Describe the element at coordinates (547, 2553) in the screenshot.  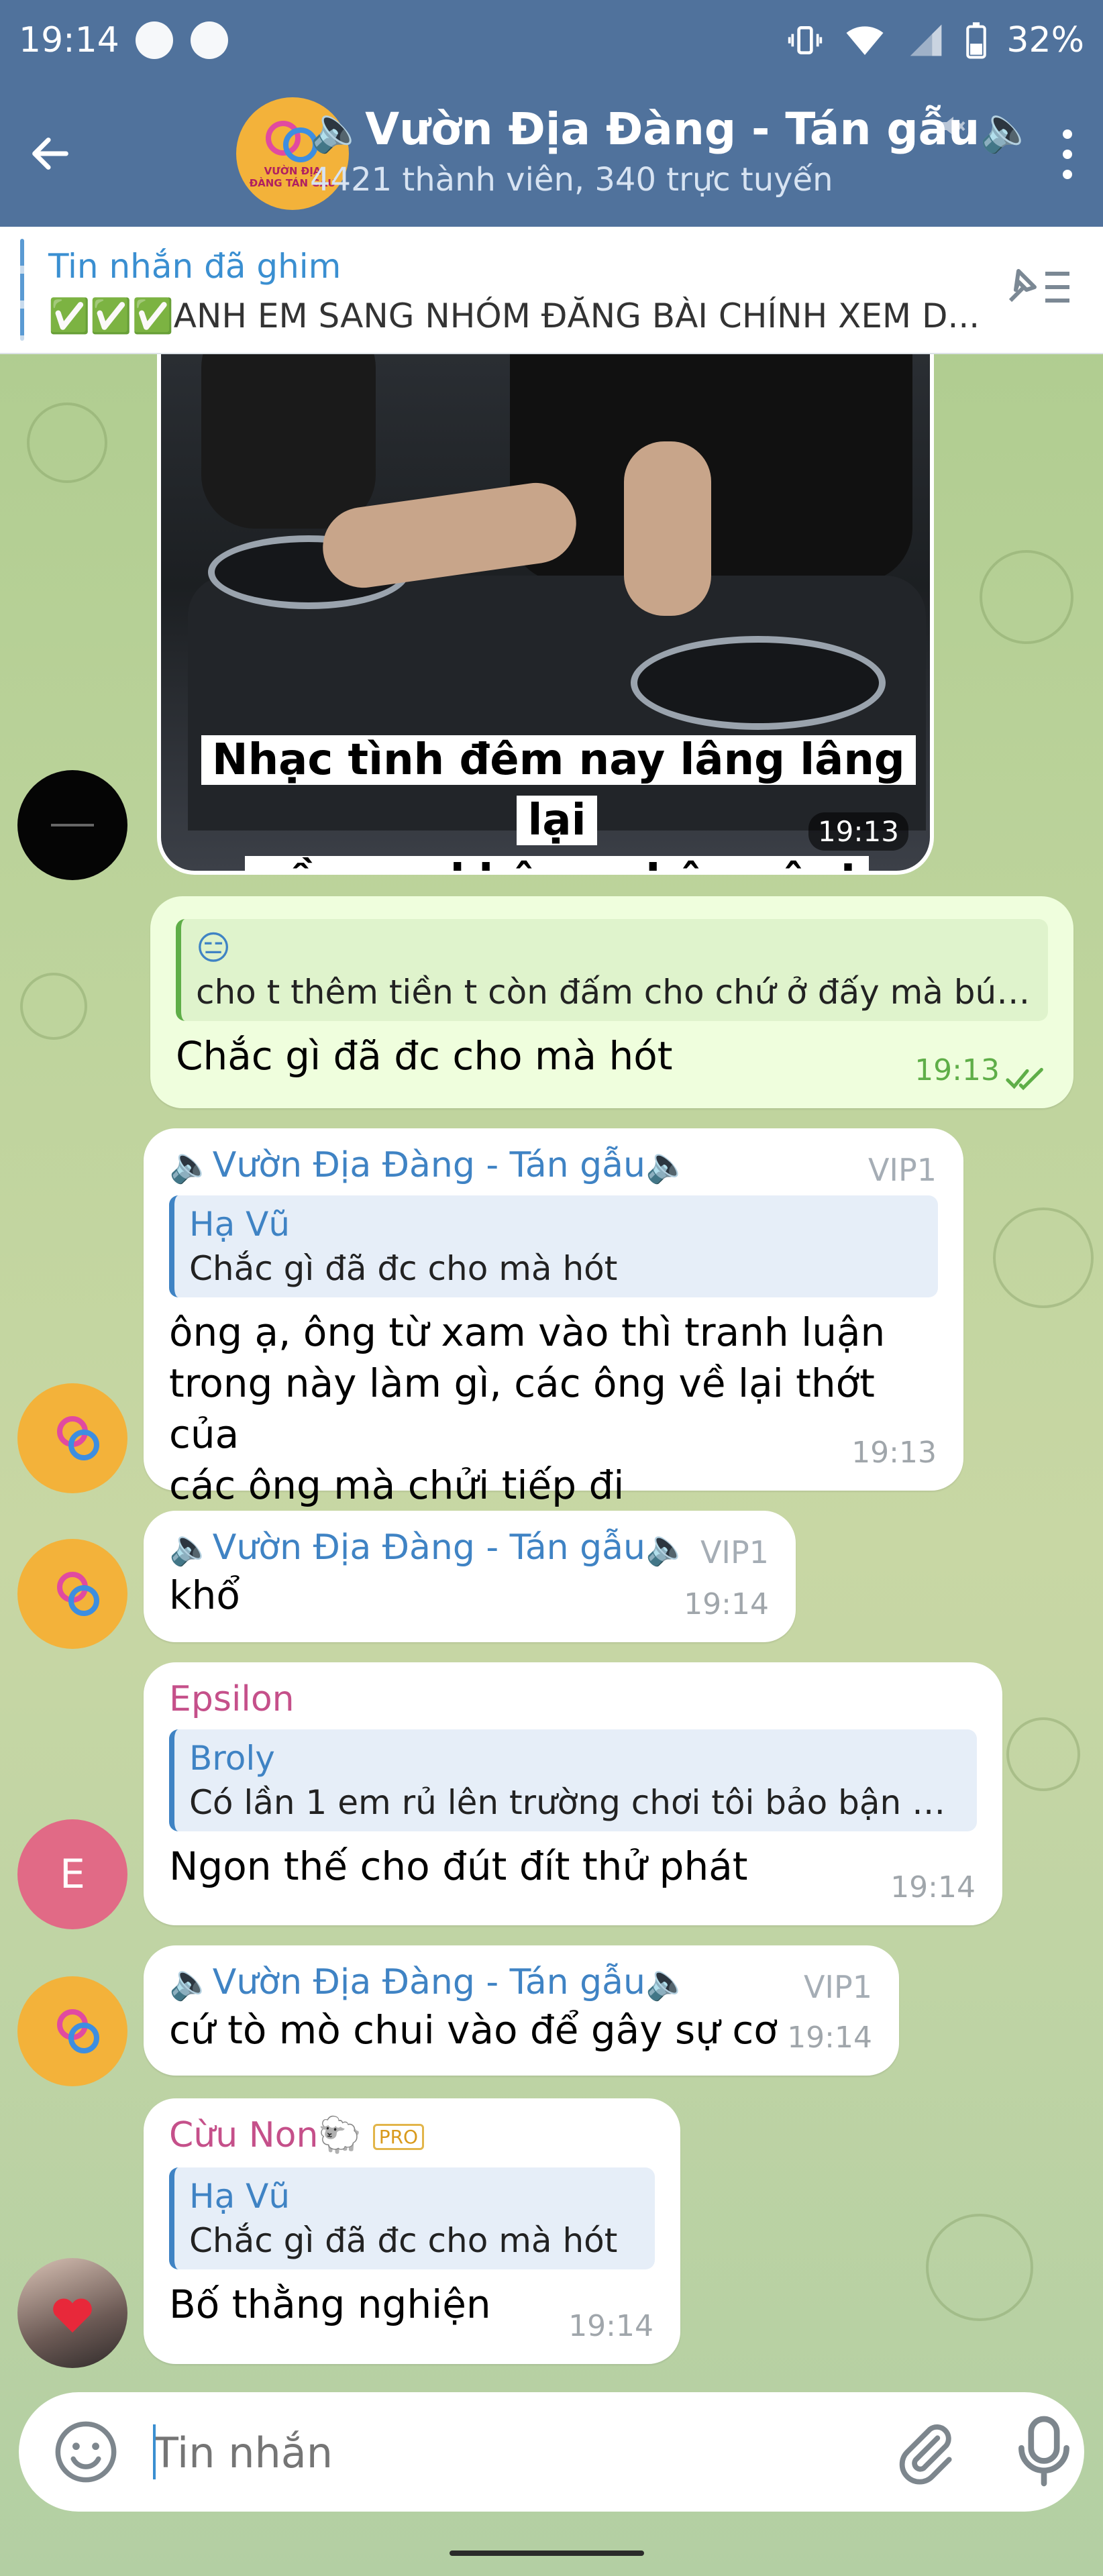
I see `home-indicator` at that location.